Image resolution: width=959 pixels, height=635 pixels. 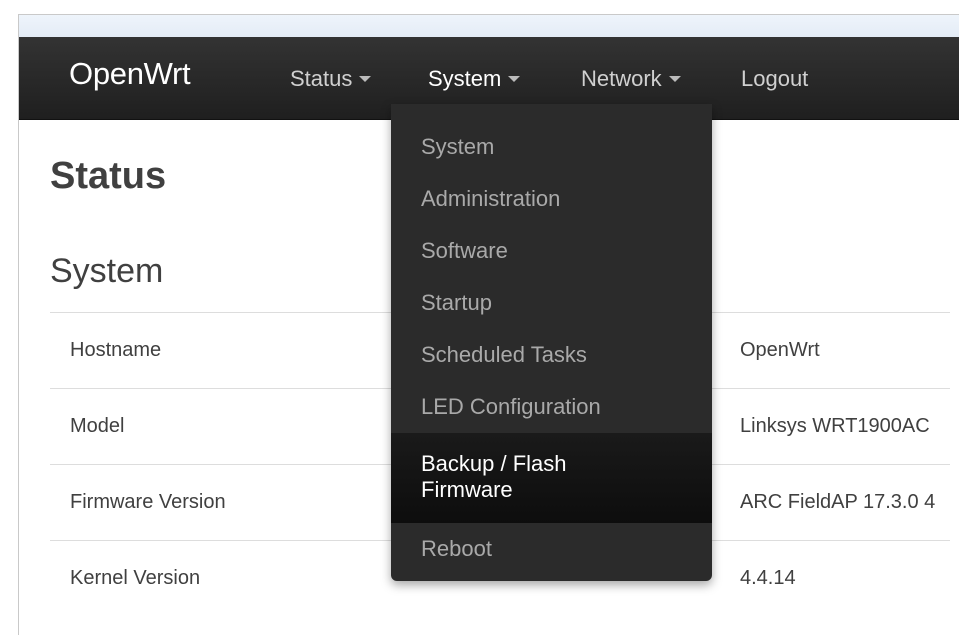 I want to click on section-title: System, so click(x=107, y=271).